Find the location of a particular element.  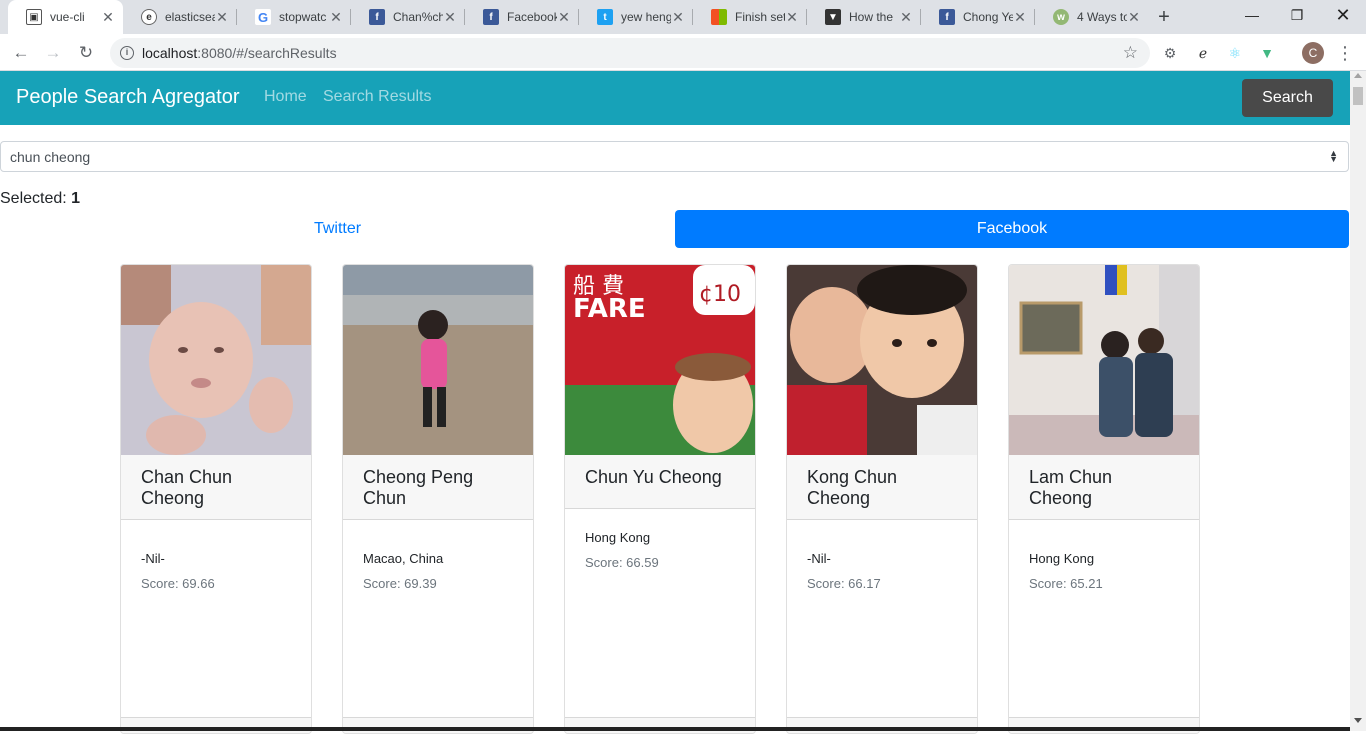

nav-home-link: Home is located at coordinates (285, 97).